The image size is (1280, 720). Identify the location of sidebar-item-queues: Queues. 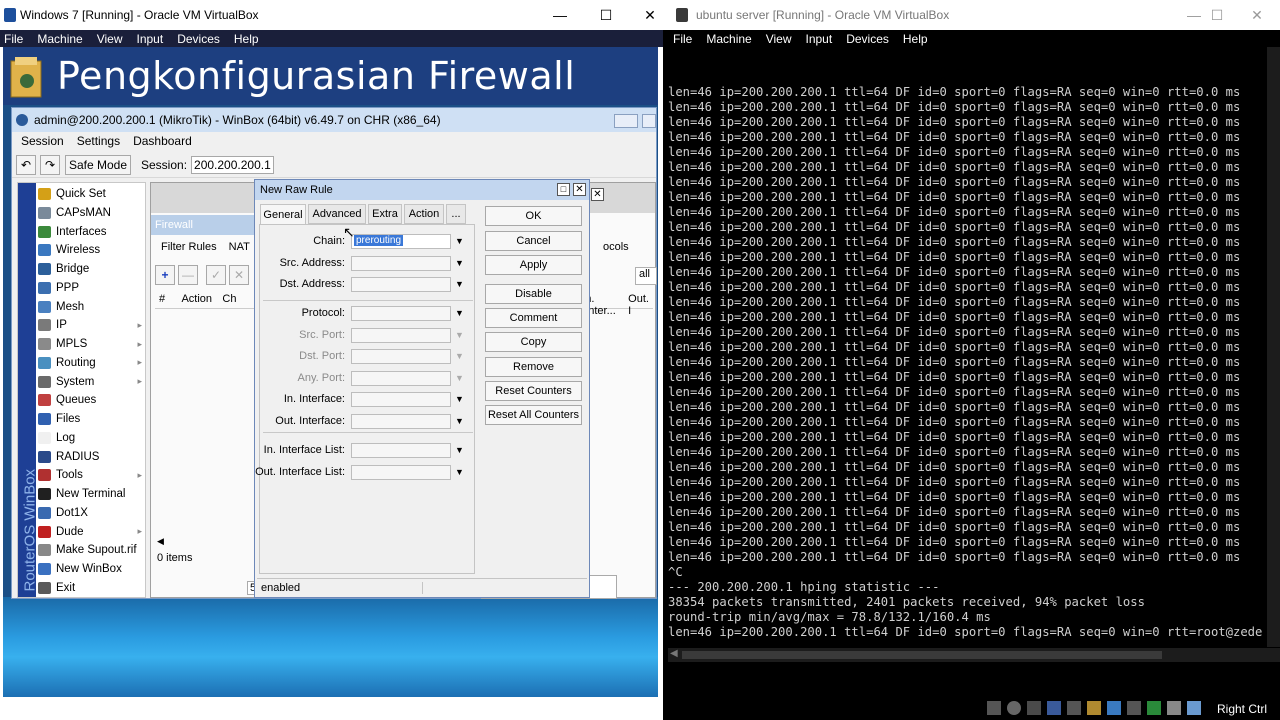
(91, 400).